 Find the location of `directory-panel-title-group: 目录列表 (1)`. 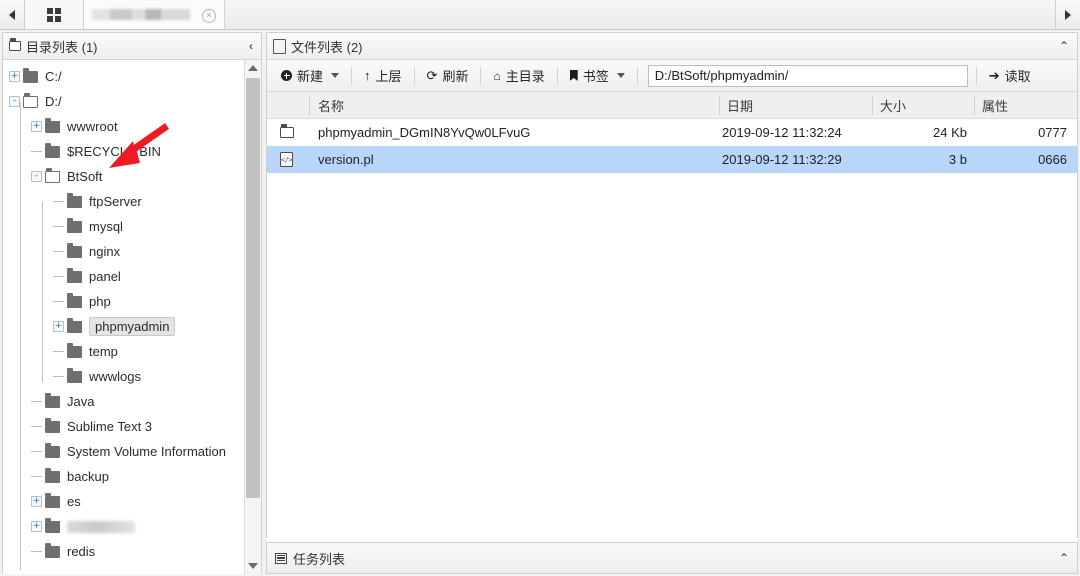

directory-panel-title-group: 目录列表 (1) is located at coordinates (53, 46).